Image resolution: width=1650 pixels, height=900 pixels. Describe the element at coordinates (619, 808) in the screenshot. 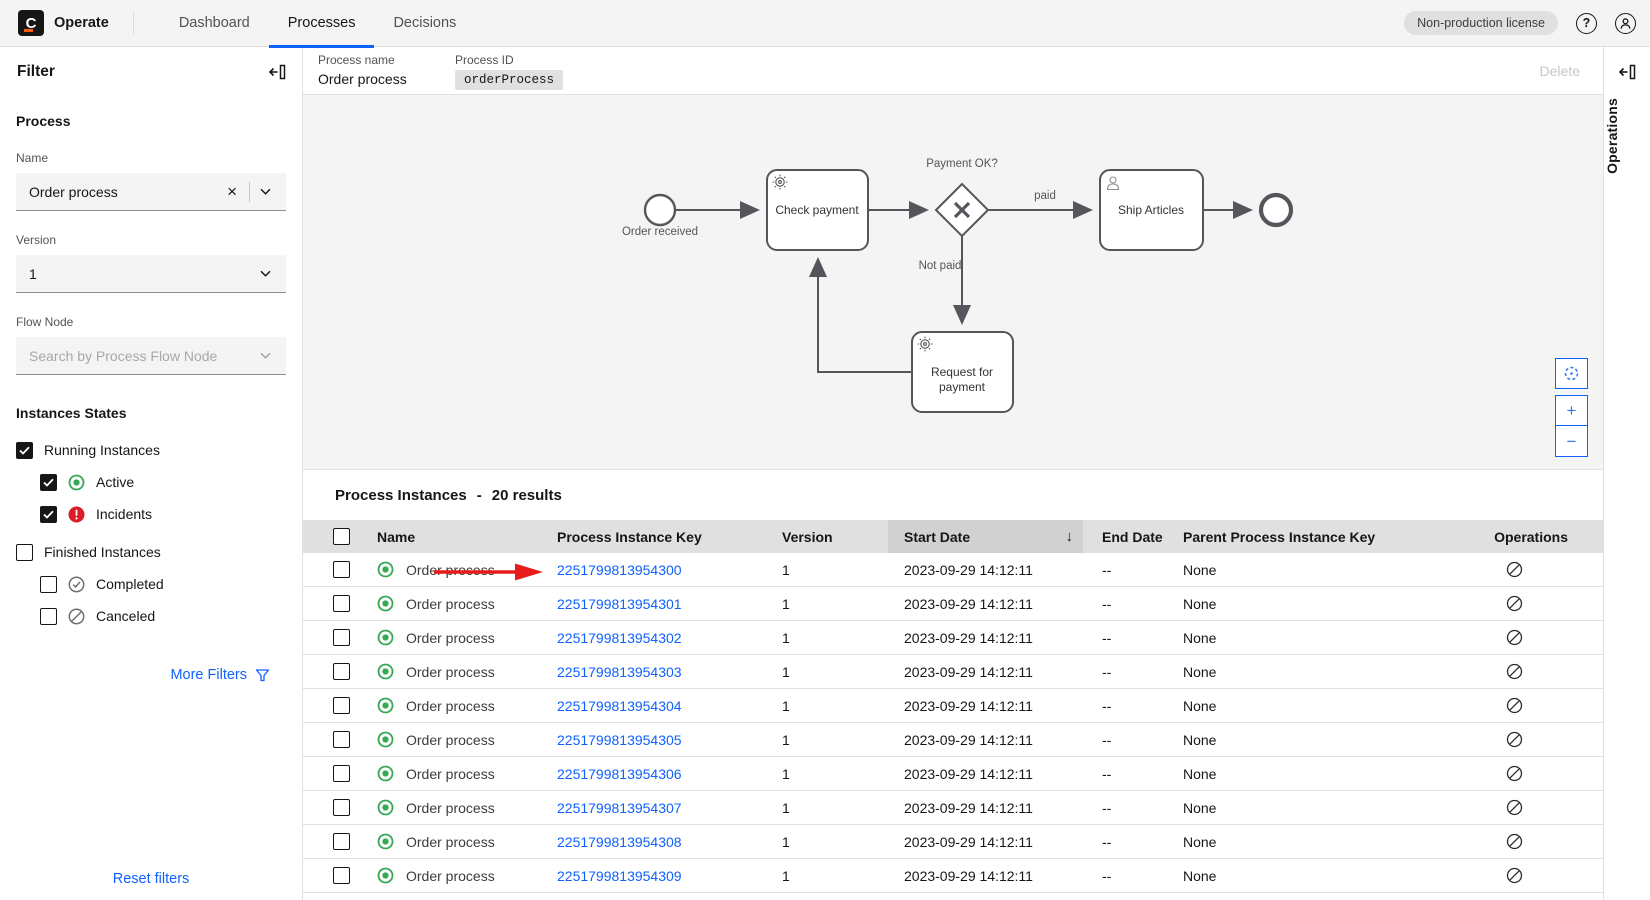

I see `instance-key-link: 2251799813954307` at that location.